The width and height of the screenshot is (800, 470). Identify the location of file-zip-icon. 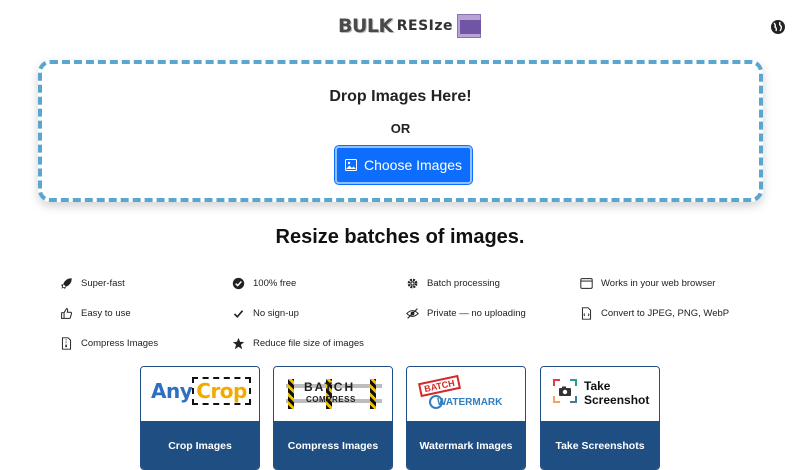
(66, 343).